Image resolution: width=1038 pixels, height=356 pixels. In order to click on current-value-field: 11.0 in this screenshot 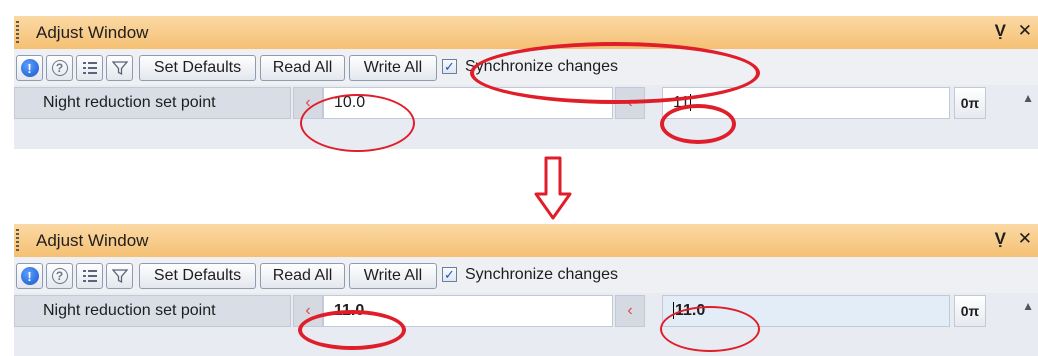, I will do `click(468, 311)`.